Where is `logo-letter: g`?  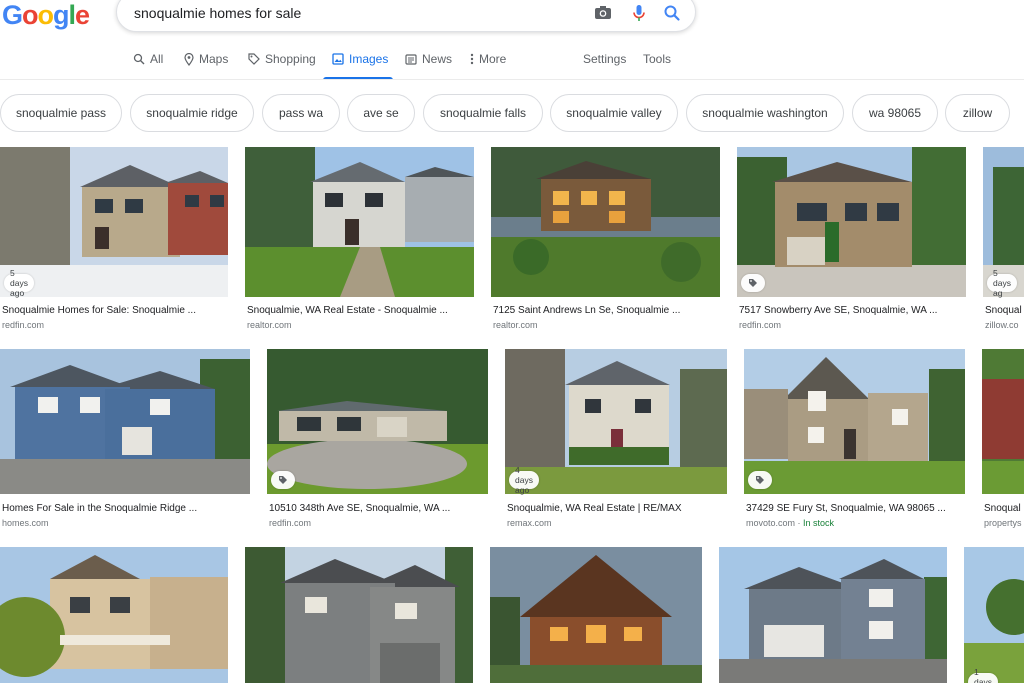 logo-letter: g is located at coordinates (61, 15).